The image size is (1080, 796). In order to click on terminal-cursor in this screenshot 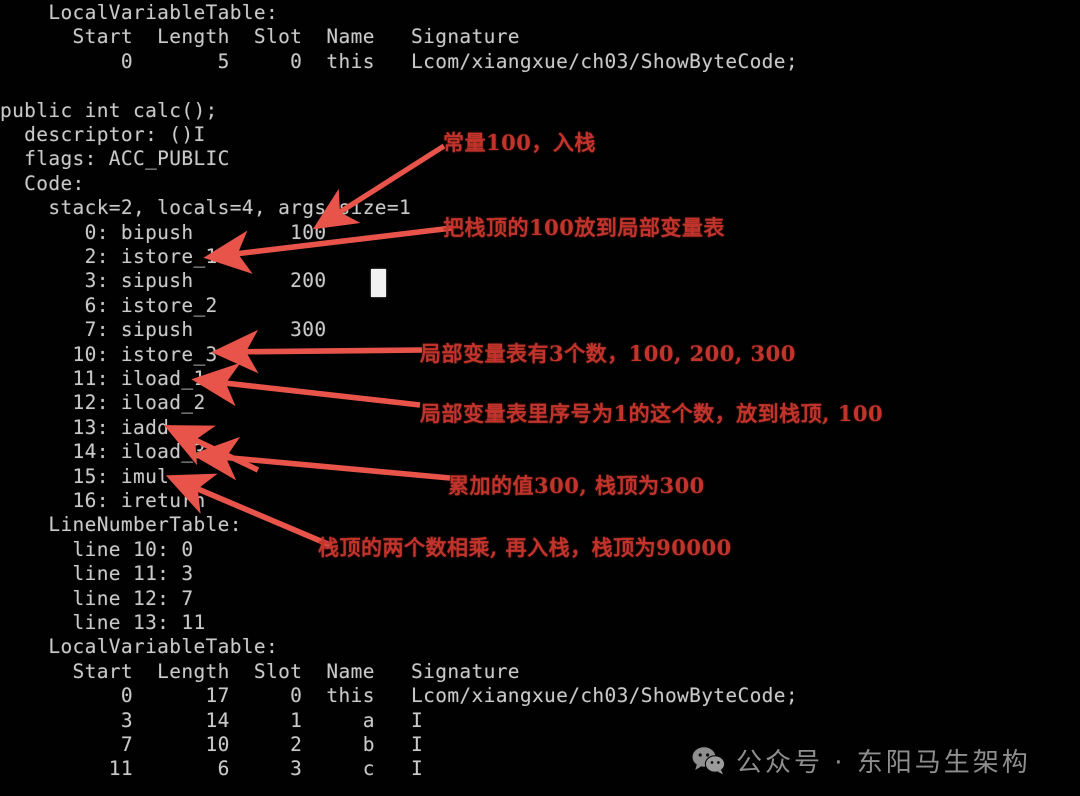, I will do `click(378, 283)`.